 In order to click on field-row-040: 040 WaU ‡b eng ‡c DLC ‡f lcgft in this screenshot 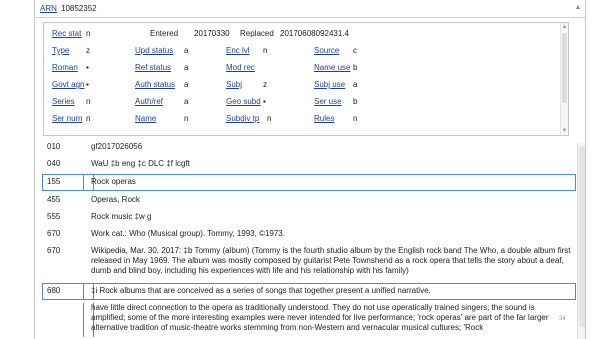, I will do `click(309, 165)`.